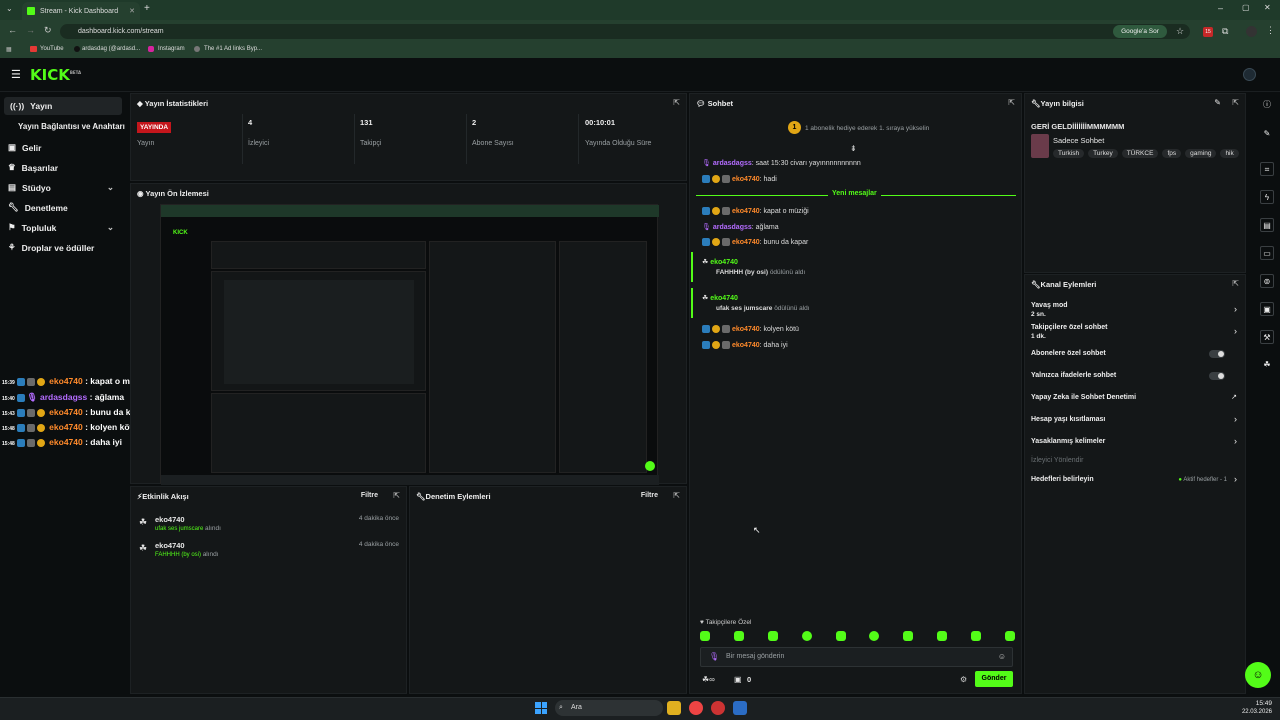  What do you see at coordinates (1258, 675) in the screenshot?
I see `help-chat-icon: ☺` at bounding box center [1258, 675].